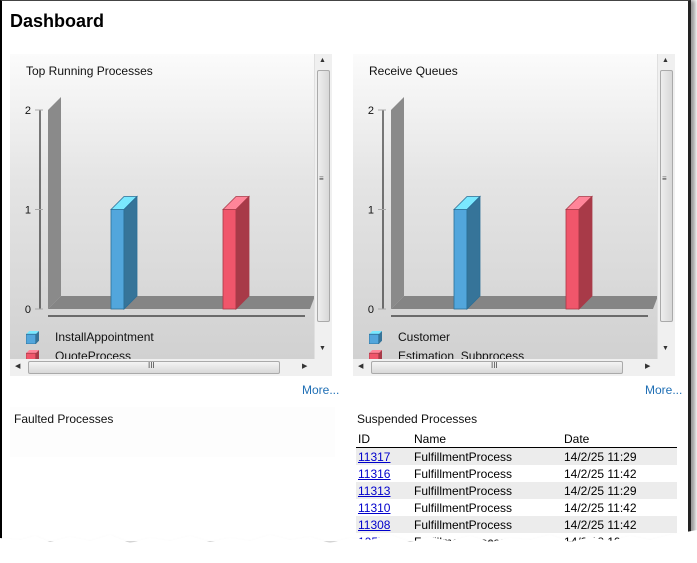 The width and height of the screenshot is (697, 563). Describe the element at coordinates (417, 419) in the screenshot. I see `suspended-processes-title: Suspended Processes` at that location.